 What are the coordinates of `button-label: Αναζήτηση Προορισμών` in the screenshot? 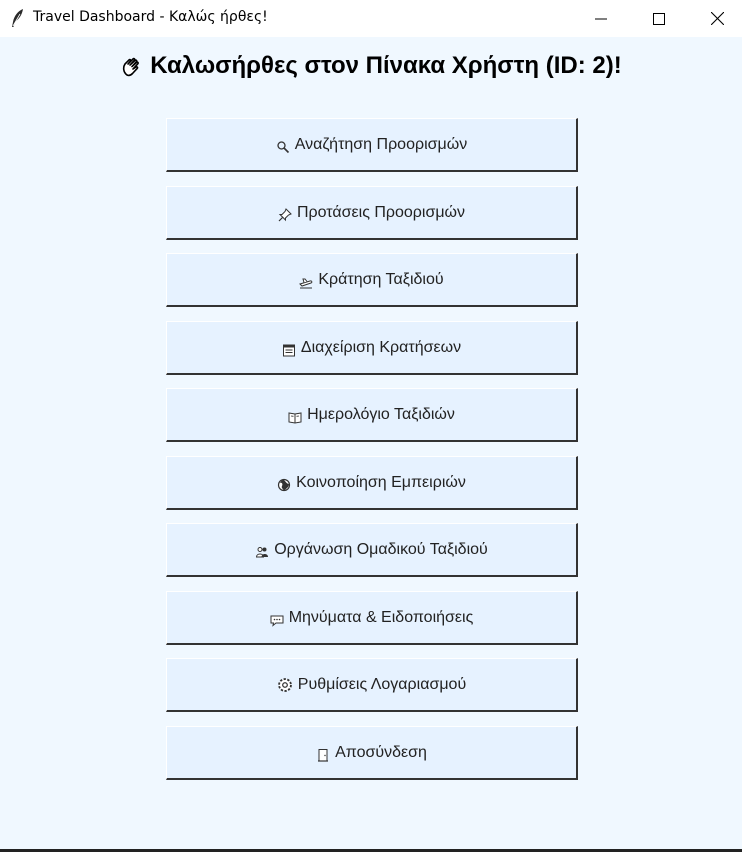 It's located at (381, 144).